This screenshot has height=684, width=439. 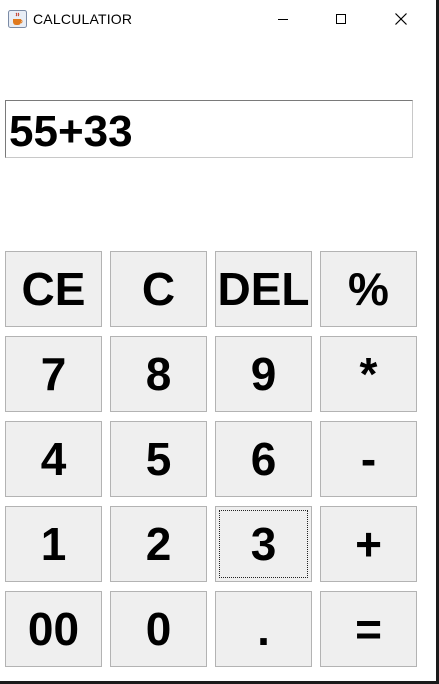 I want to click on key-label: 1, so click(x=53, y=544).